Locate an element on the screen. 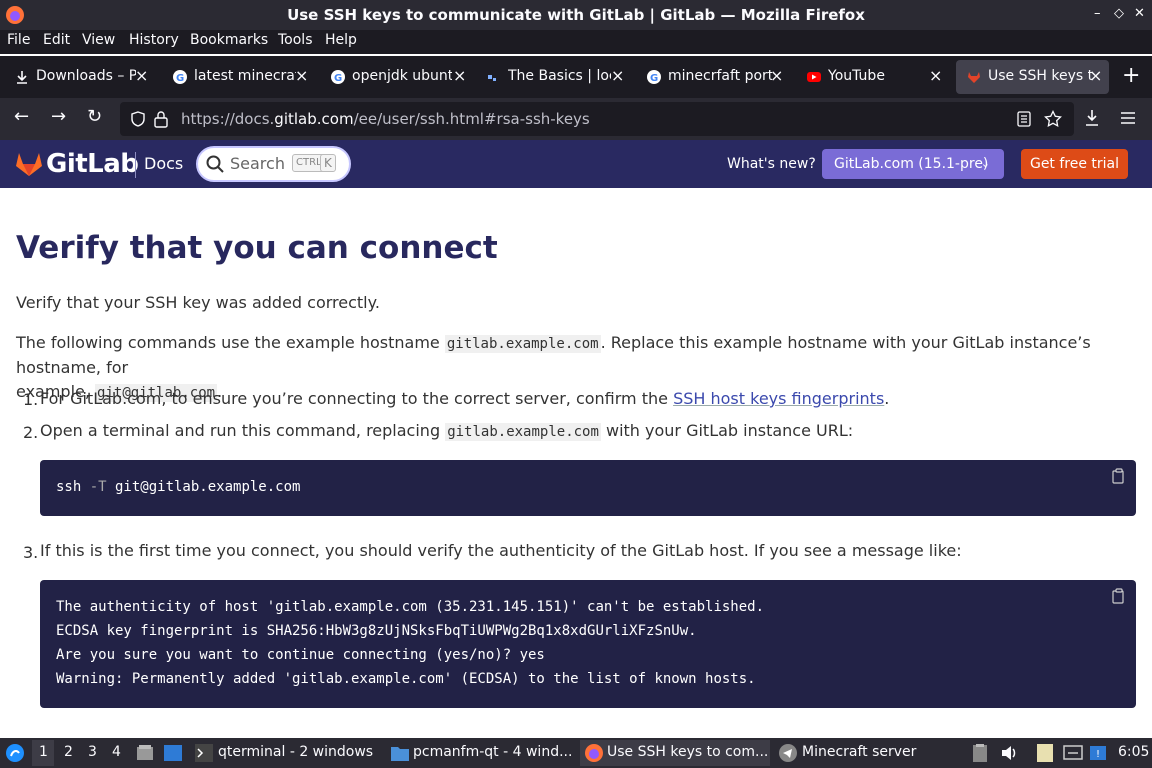  terminal-icon is located at coordinates (204, 753).